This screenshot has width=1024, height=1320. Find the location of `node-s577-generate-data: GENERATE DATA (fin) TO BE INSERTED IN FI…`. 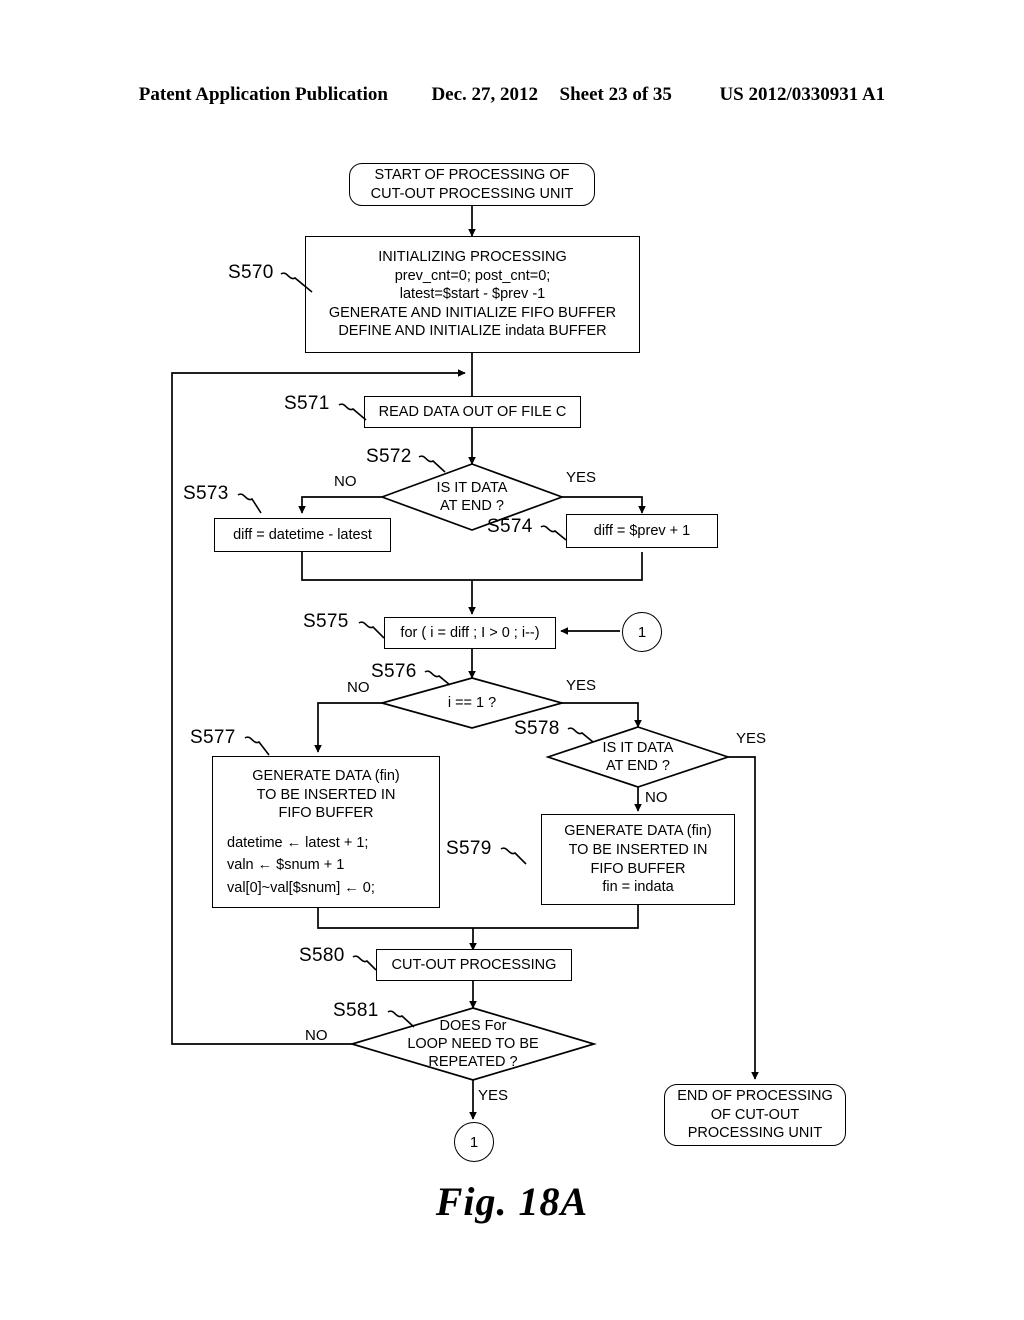

node-s577-generate-data: GENERATE DATA (fin) TO BE INSERTED IN FI… is located at coordinates (326, 832).